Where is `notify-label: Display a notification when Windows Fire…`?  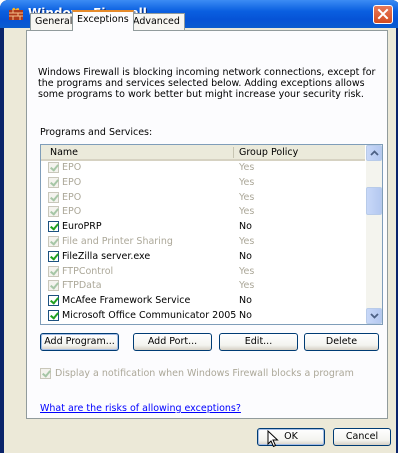
notify-label: Display a notification when Windows Fire… is located at coordinates (204, 373).